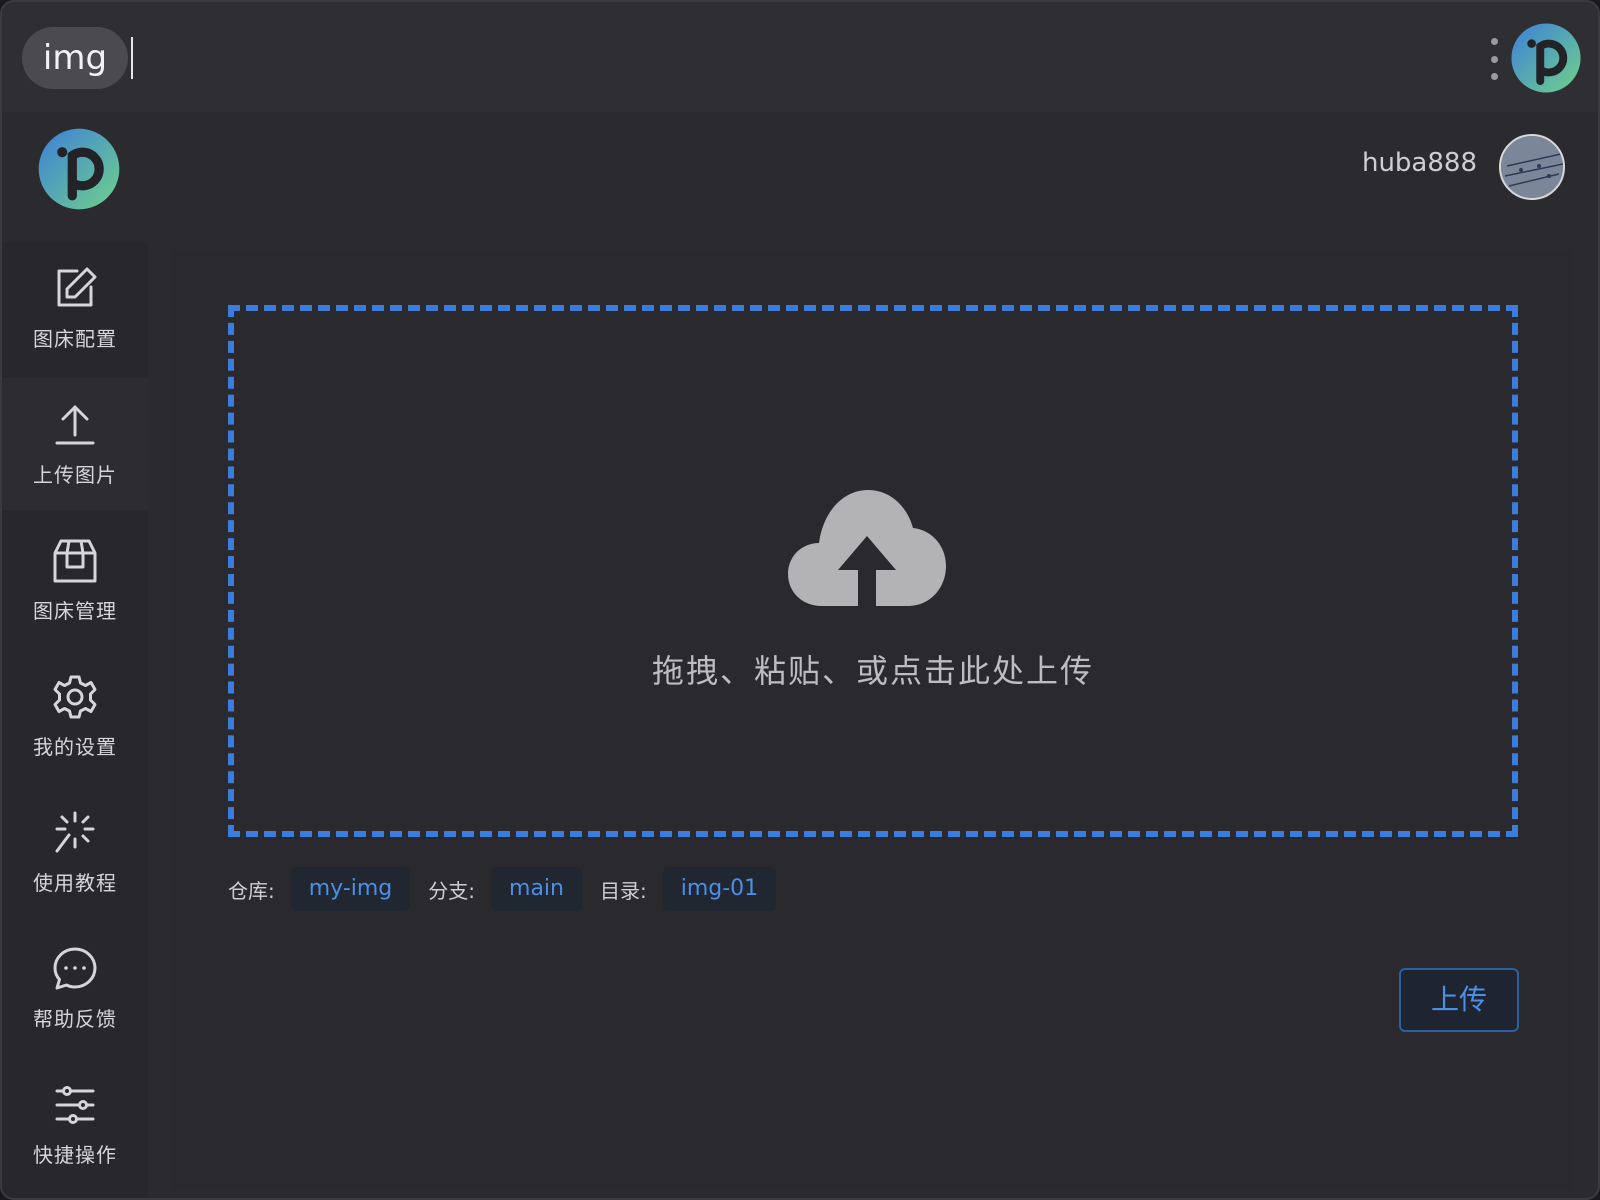  Describe the element at coordinates (75, 610) in the screenshot. I see `sidebar-item-label: 图床管理` at that location.